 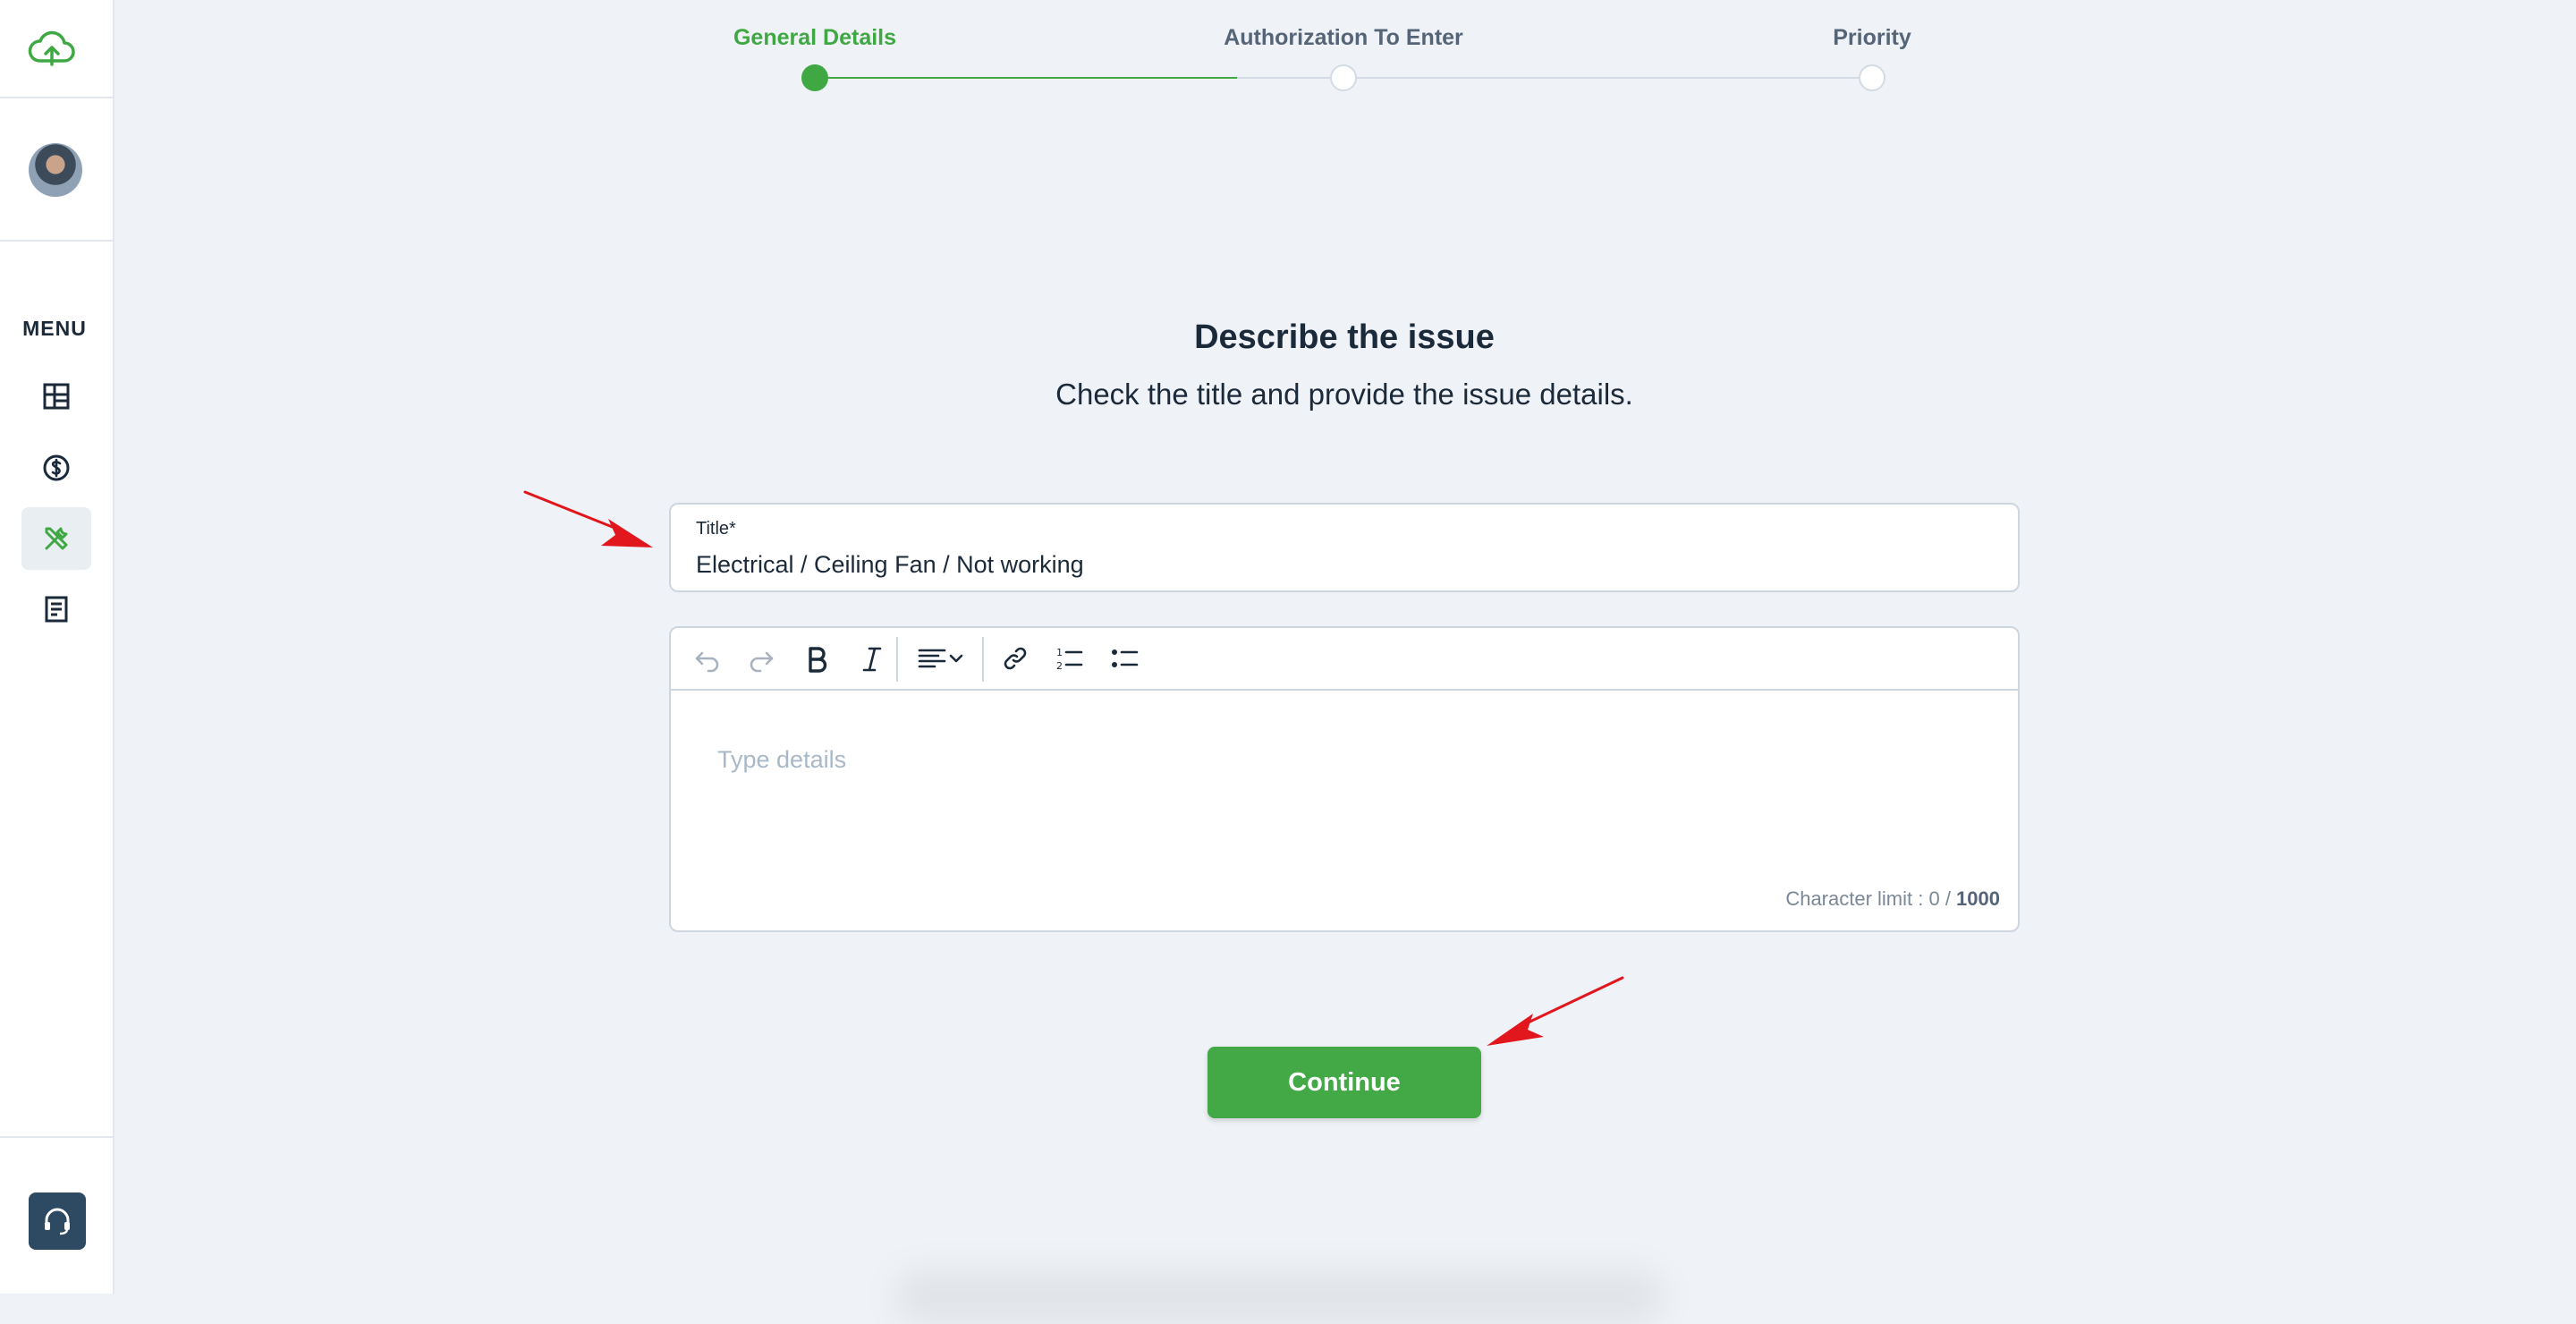 I want to click on dashboard-icon, so click(x=56, y=396).